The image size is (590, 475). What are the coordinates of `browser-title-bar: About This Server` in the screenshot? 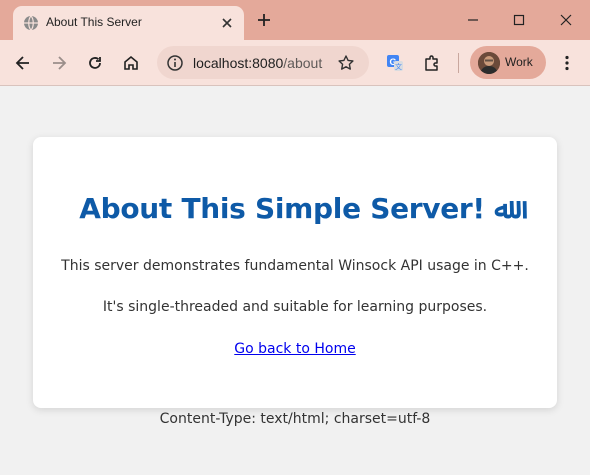 It's located at (295, 20).